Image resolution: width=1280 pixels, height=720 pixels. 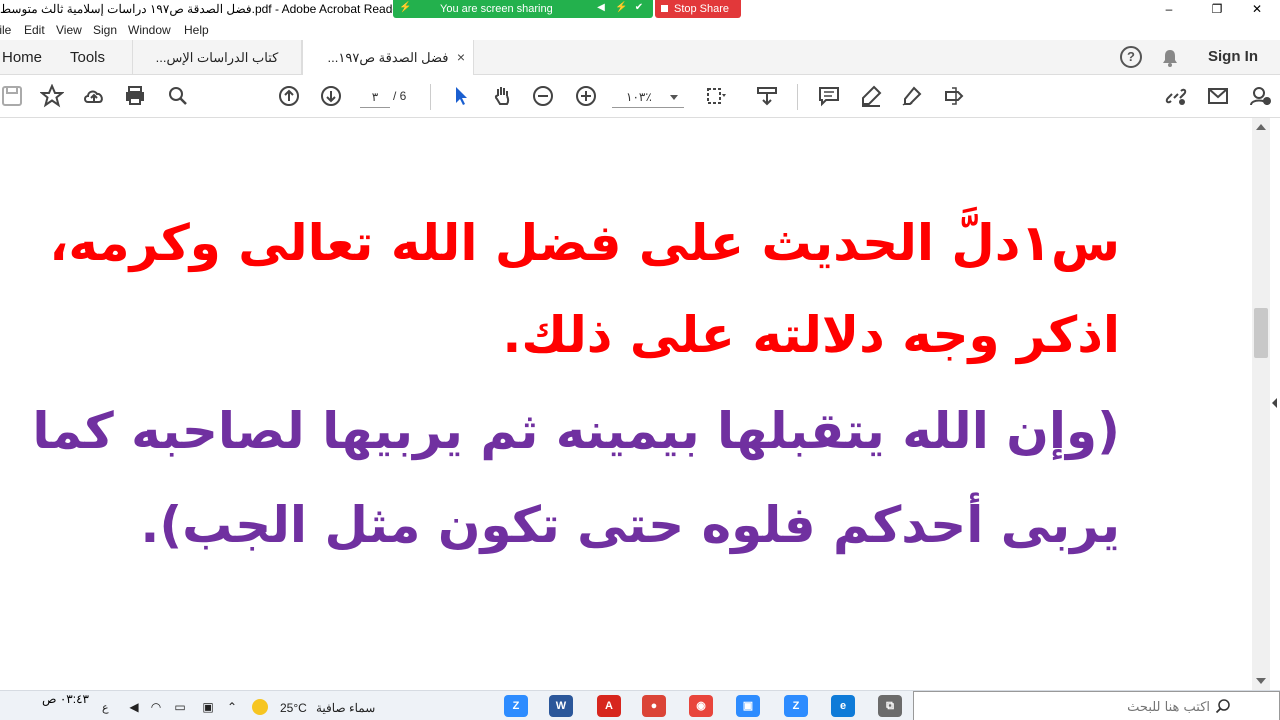 I want to click on weather-description: سماء صافية, so click(x=345, y=708).